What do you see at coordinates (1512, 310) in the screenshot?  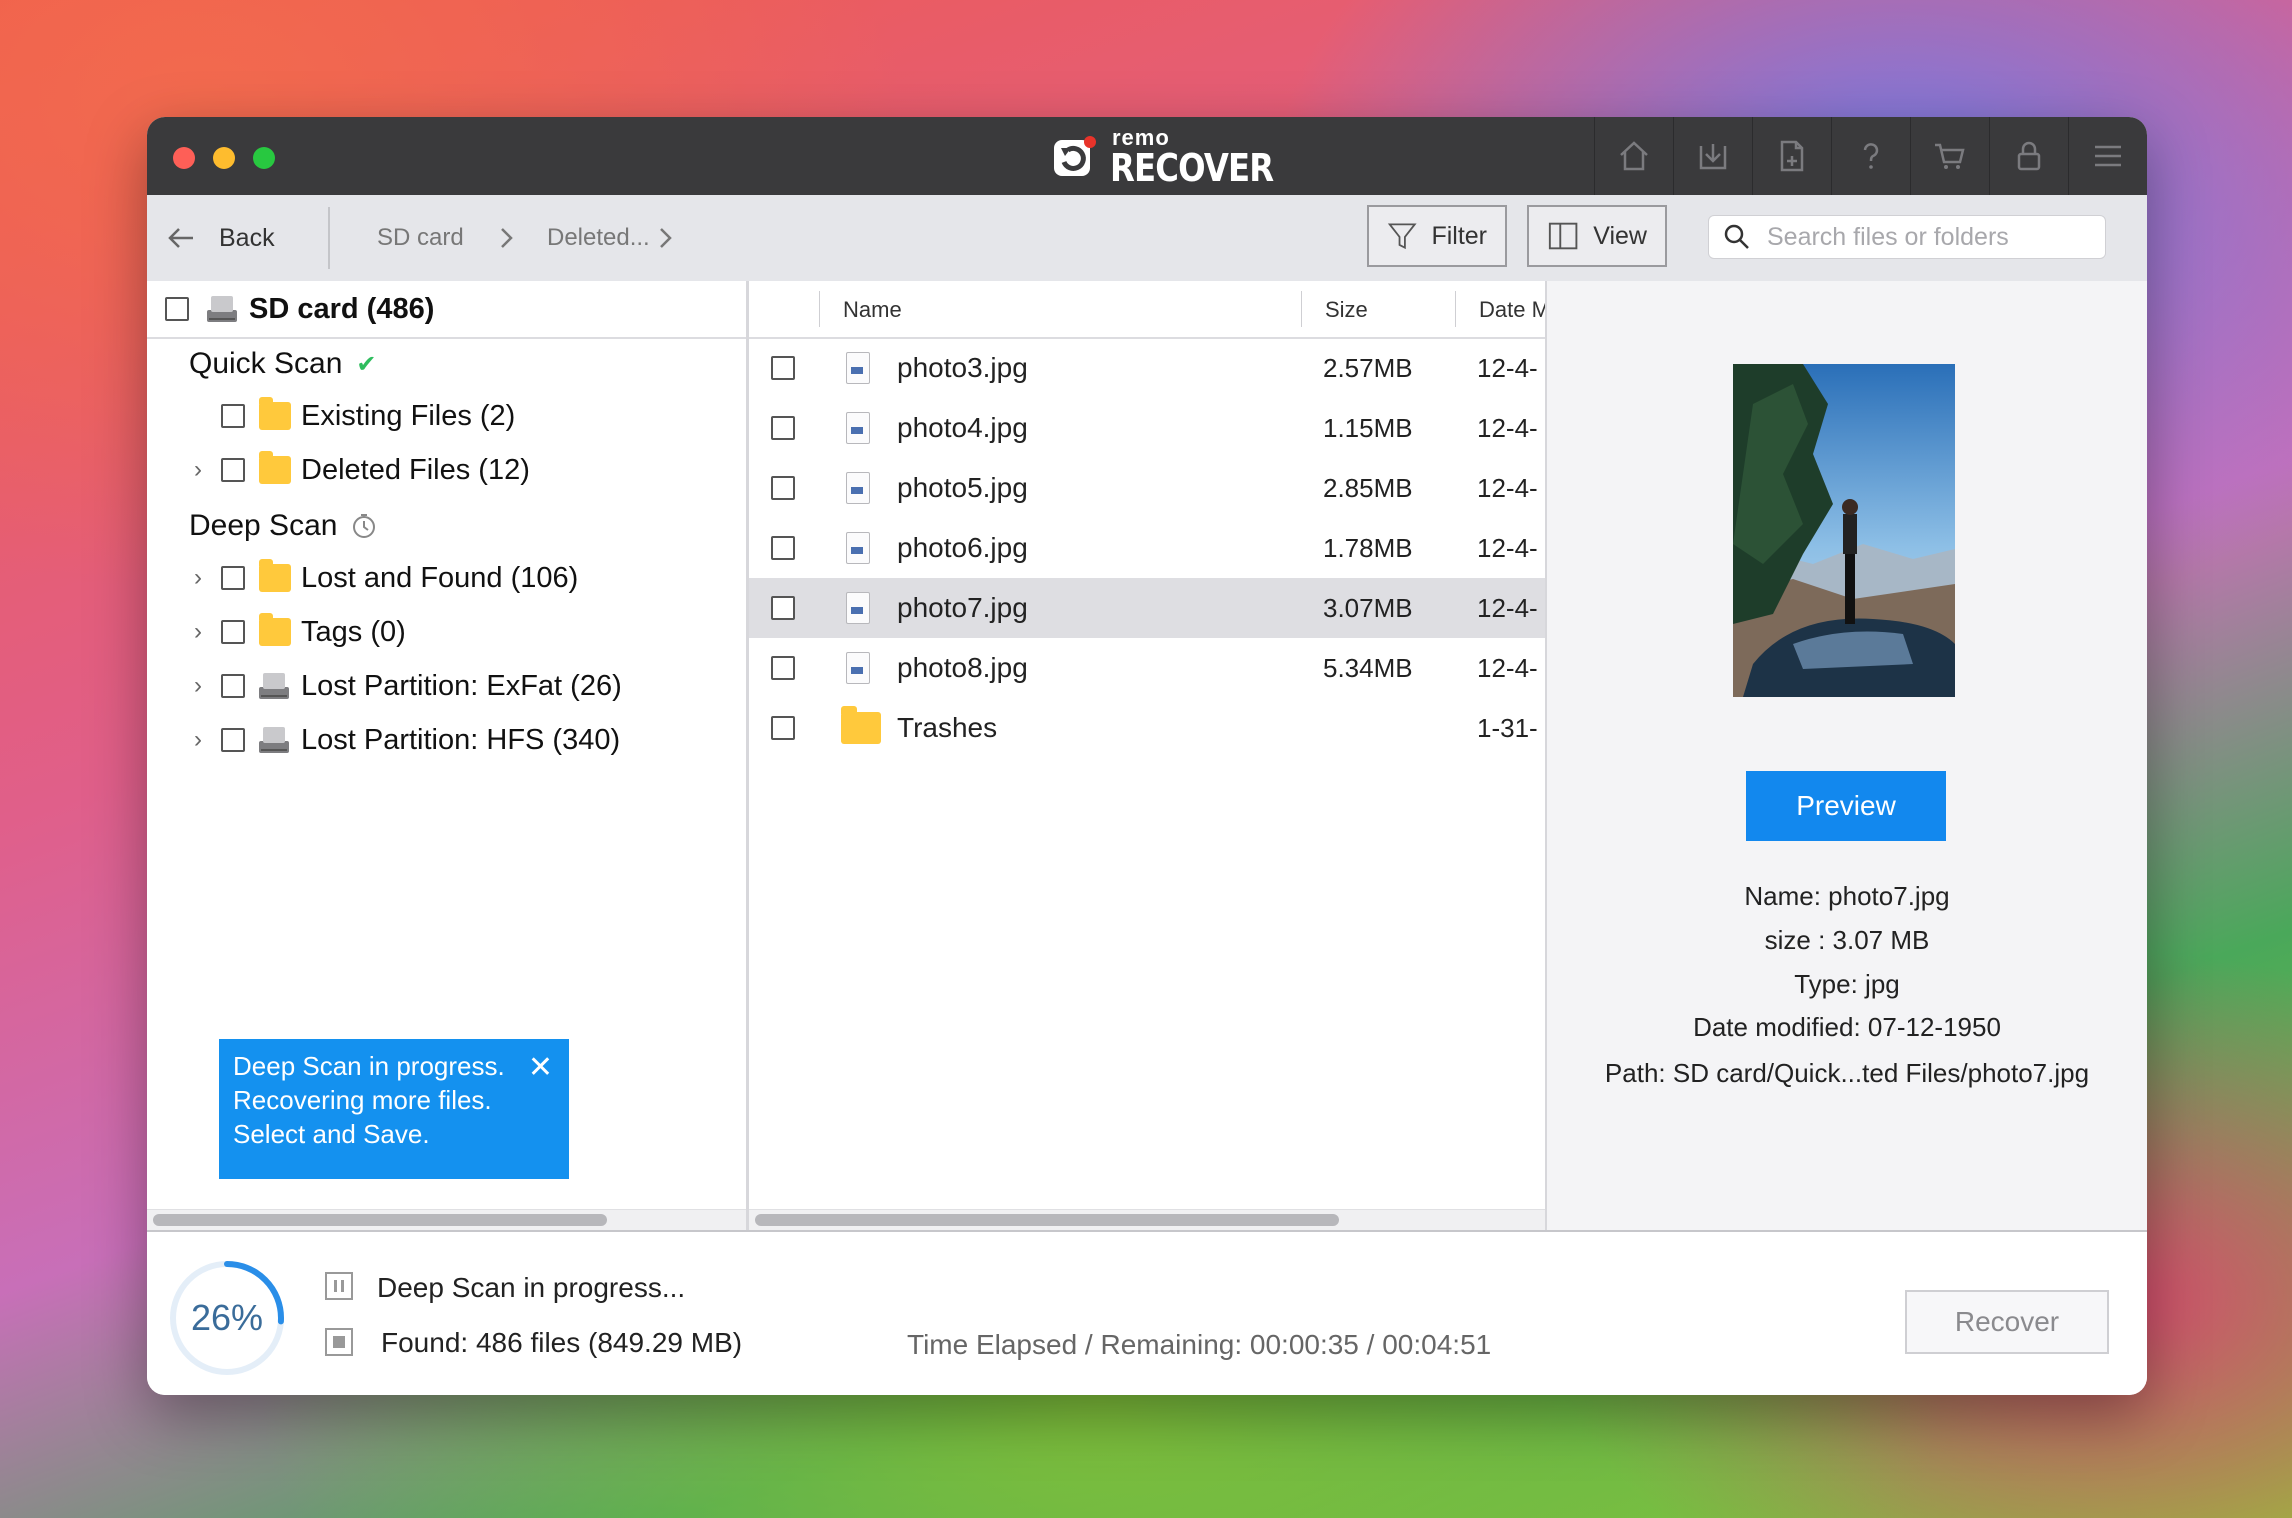 I see `column-date-header: Date M` at bounding box center [1512, 310].